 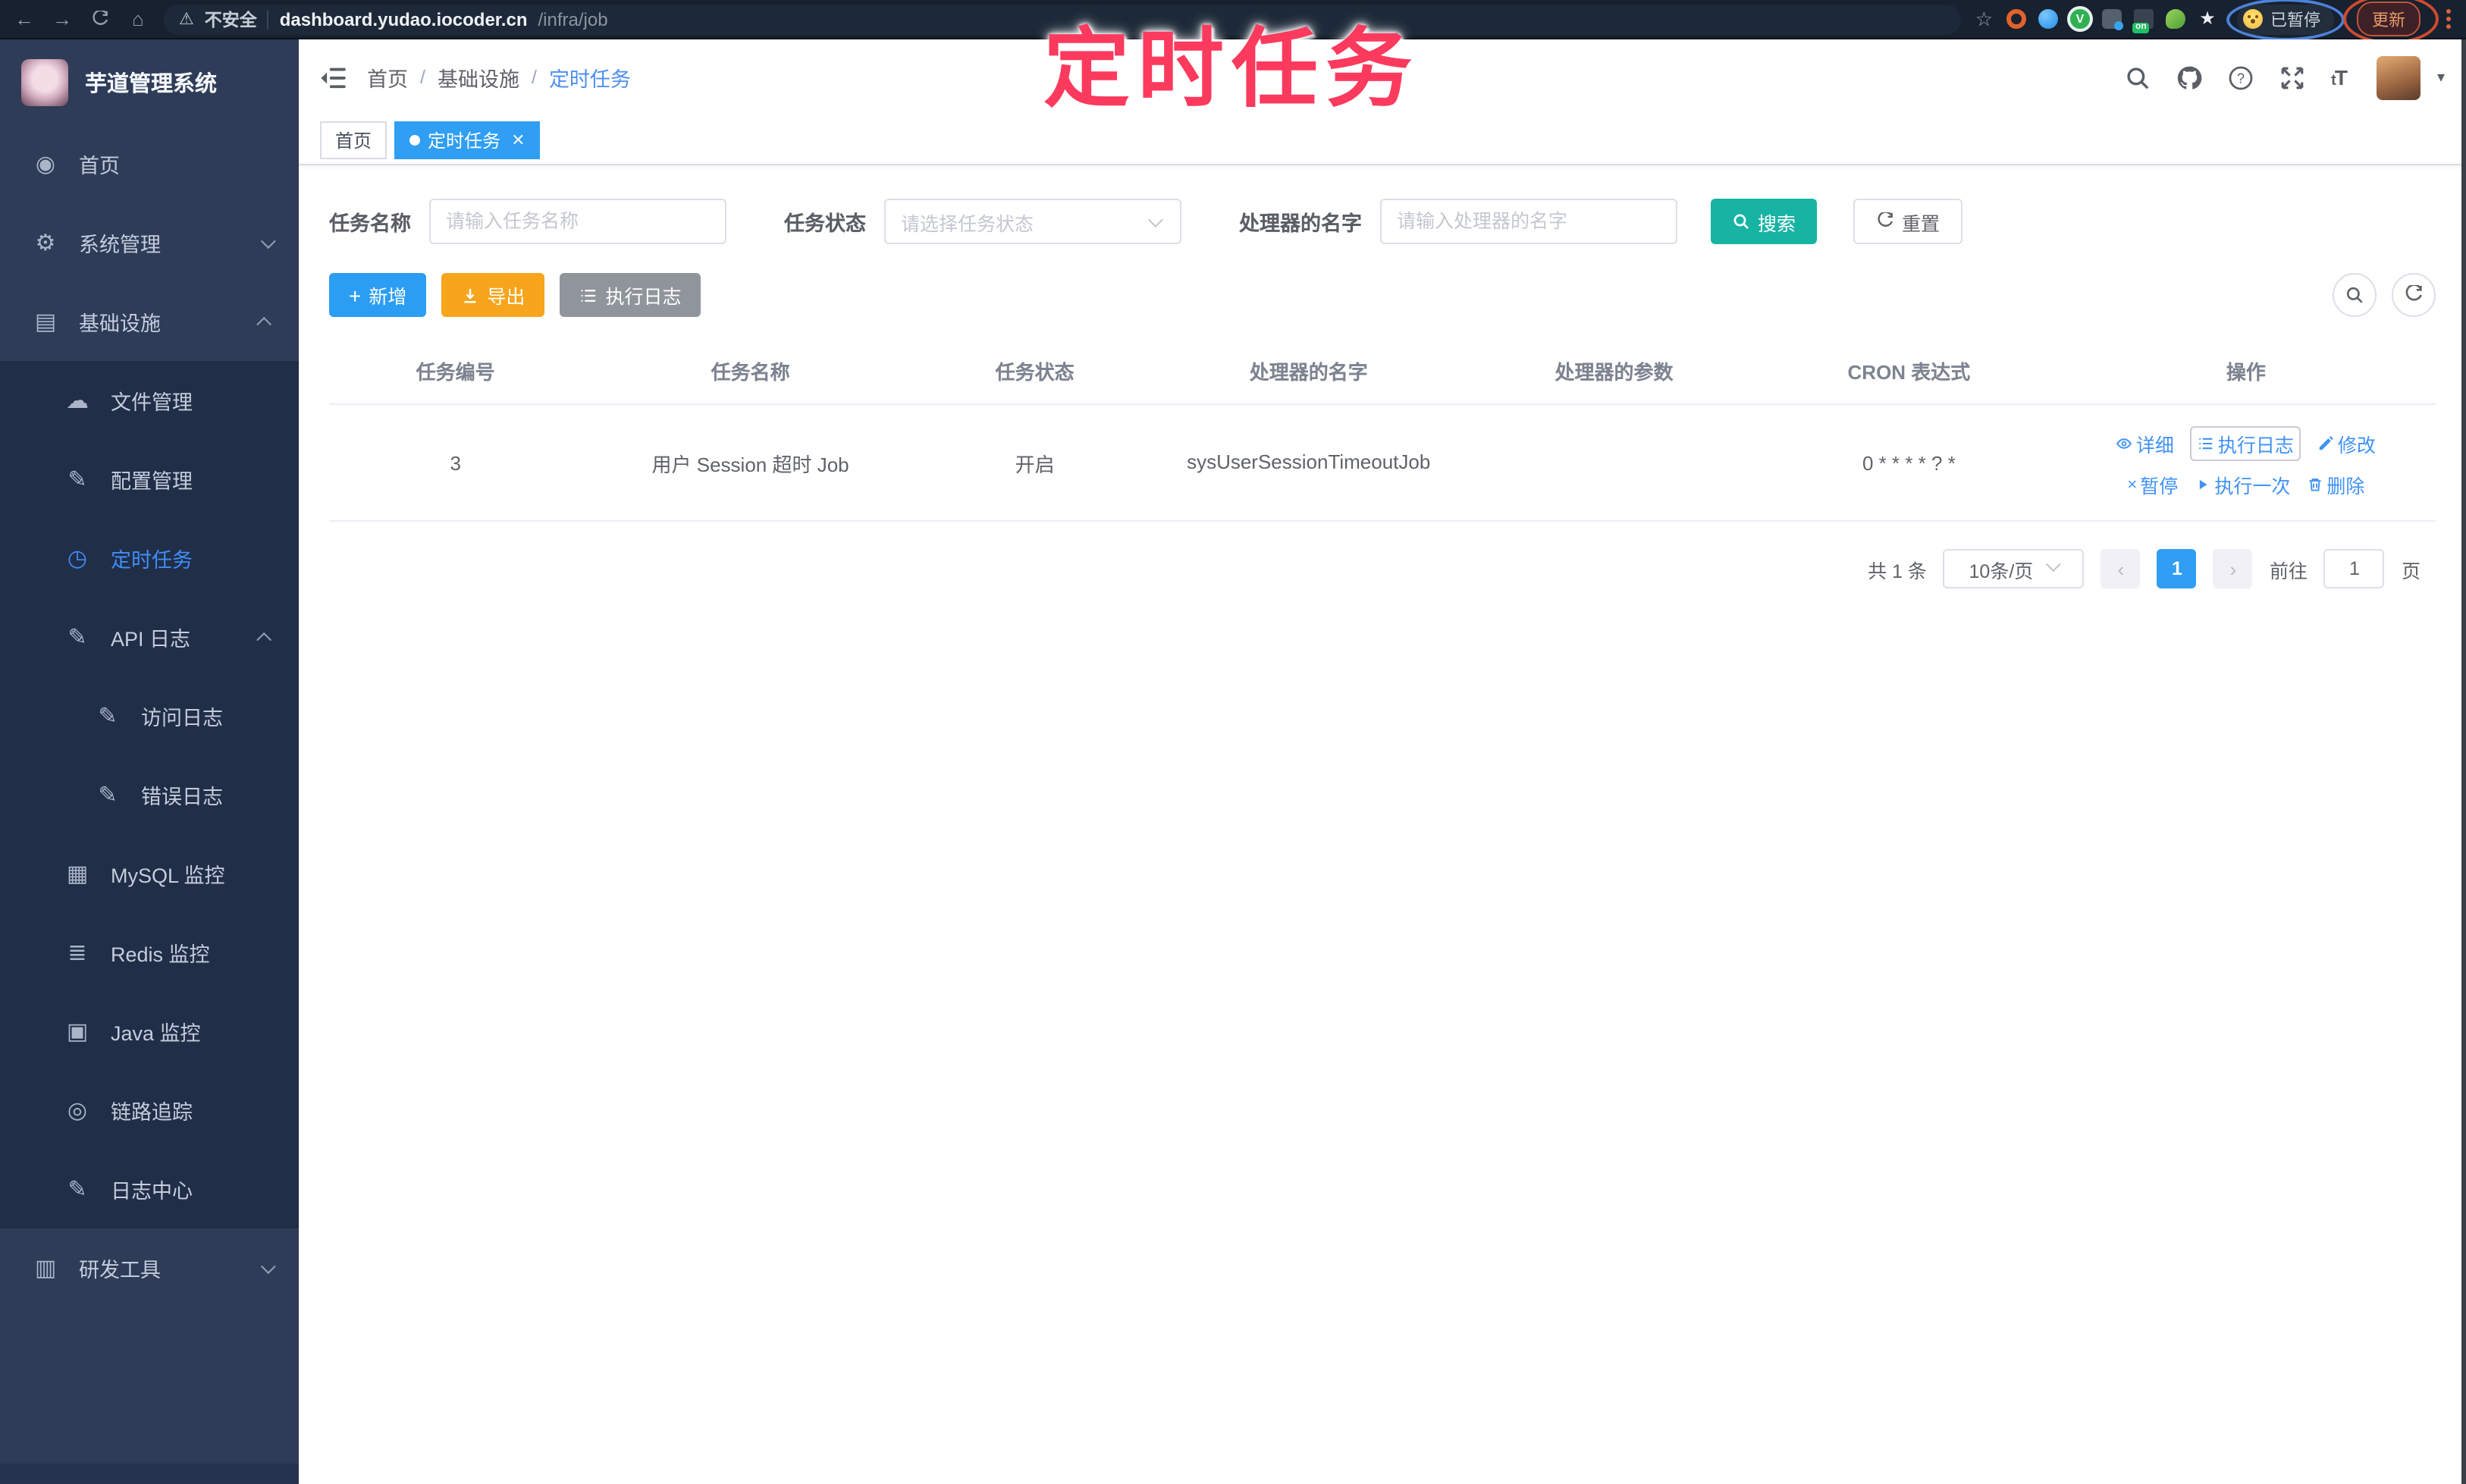 I want to click on task-name-label: 任务名称, so click(x=370, y=224).